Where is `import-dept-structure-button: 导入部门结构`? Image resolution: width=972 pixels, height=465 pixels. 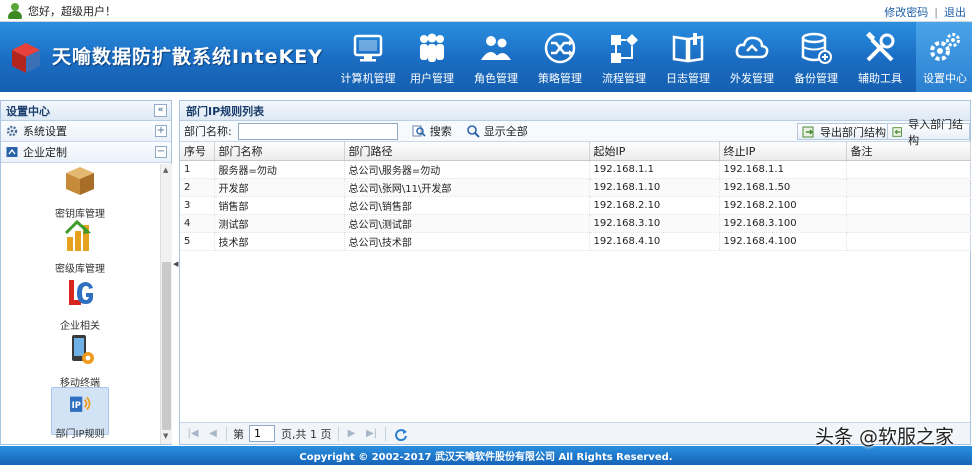
import-dept-structure-button: 导入部门结构 is located at coordinates (928, 132).